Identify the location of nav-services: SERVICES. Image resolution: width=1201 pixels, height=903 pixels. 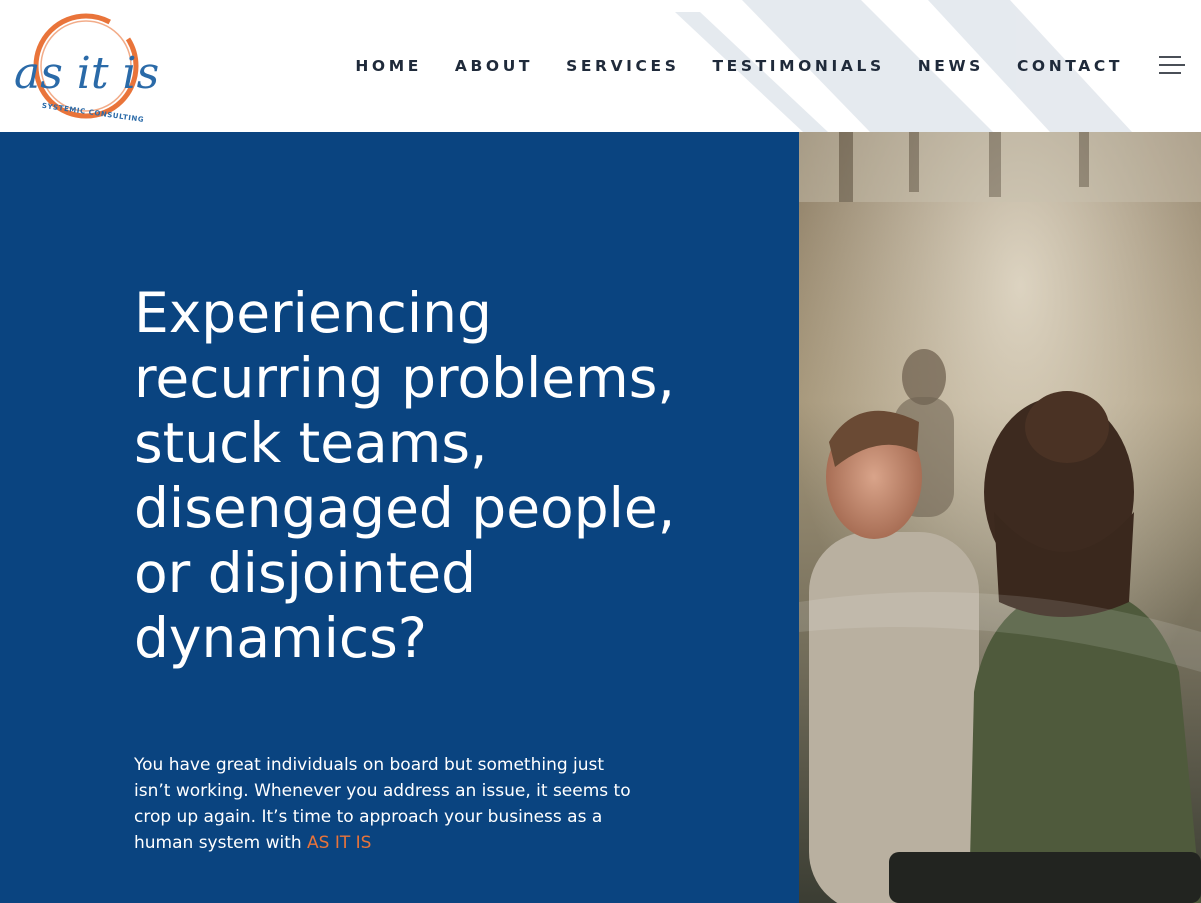
(622, 66).